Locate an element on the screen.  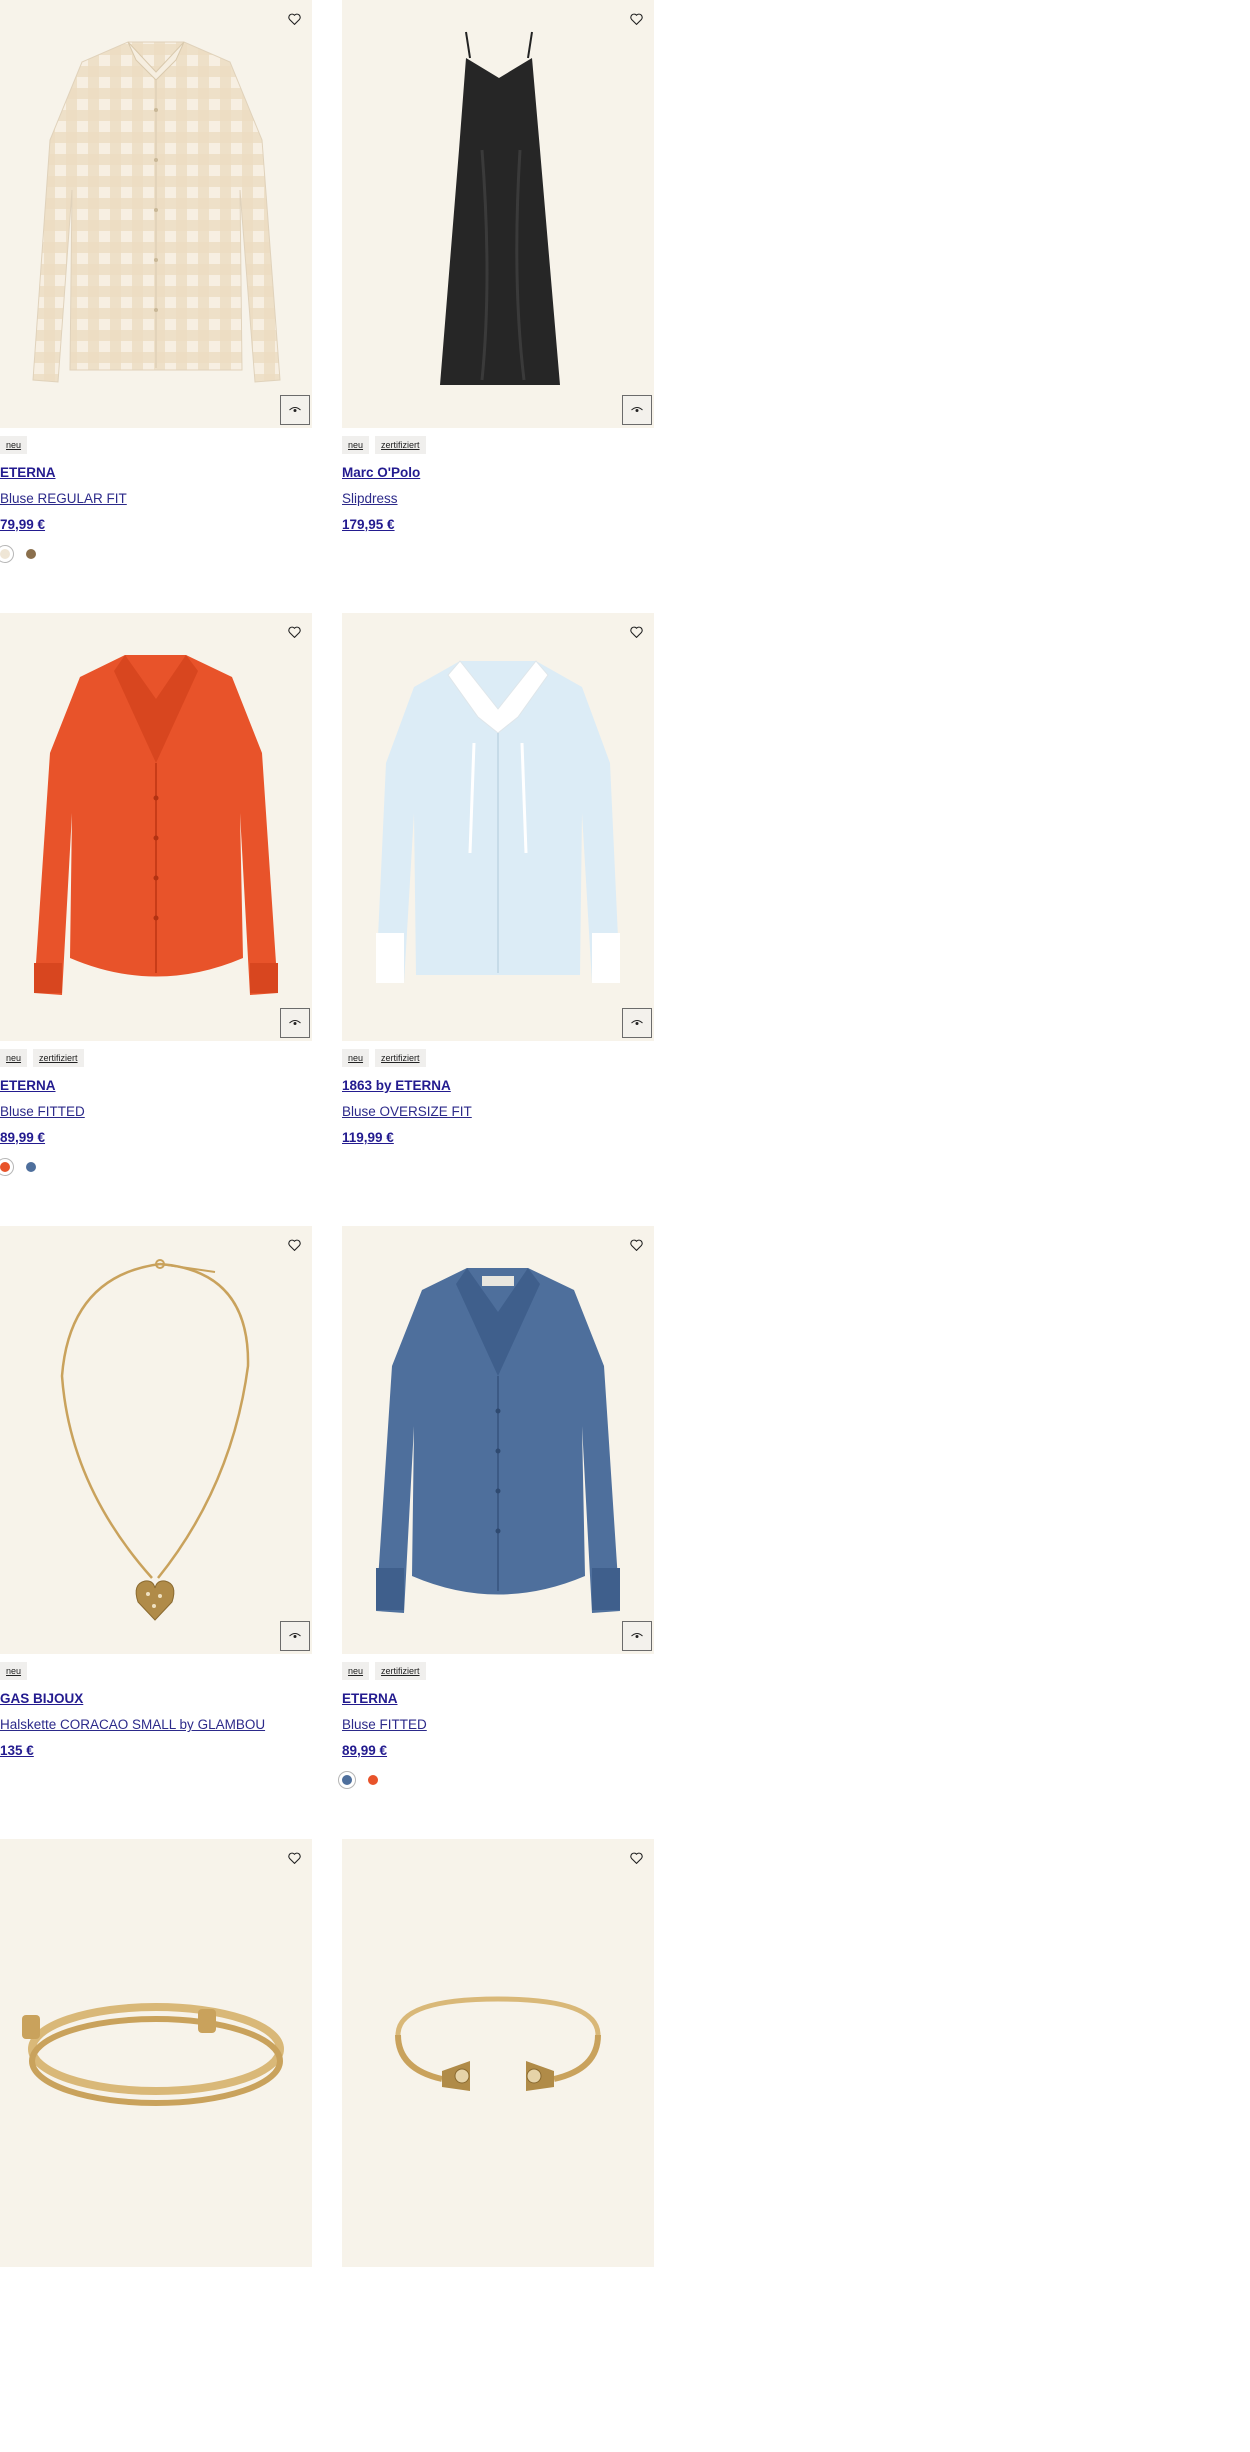
product-card: neu ETERNA Bluse REGULAR FIT 79,99 € is located at coordinates (156, 306).